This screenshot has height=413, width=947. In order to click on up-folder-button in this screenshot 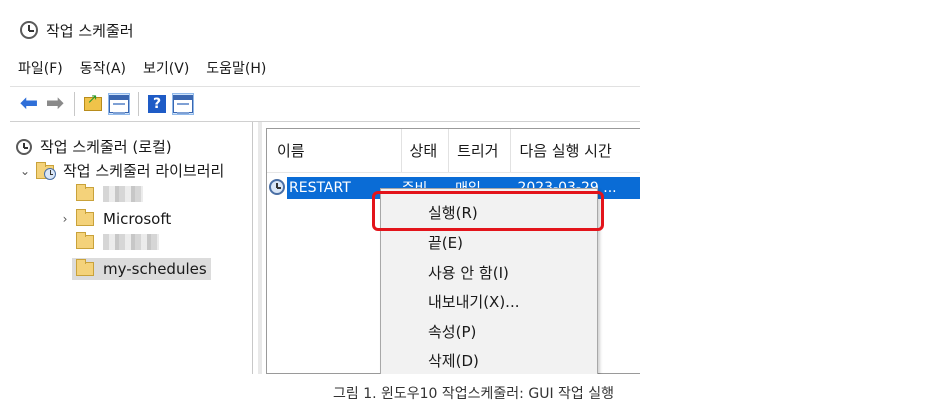, I will do `click(93, 103)`.